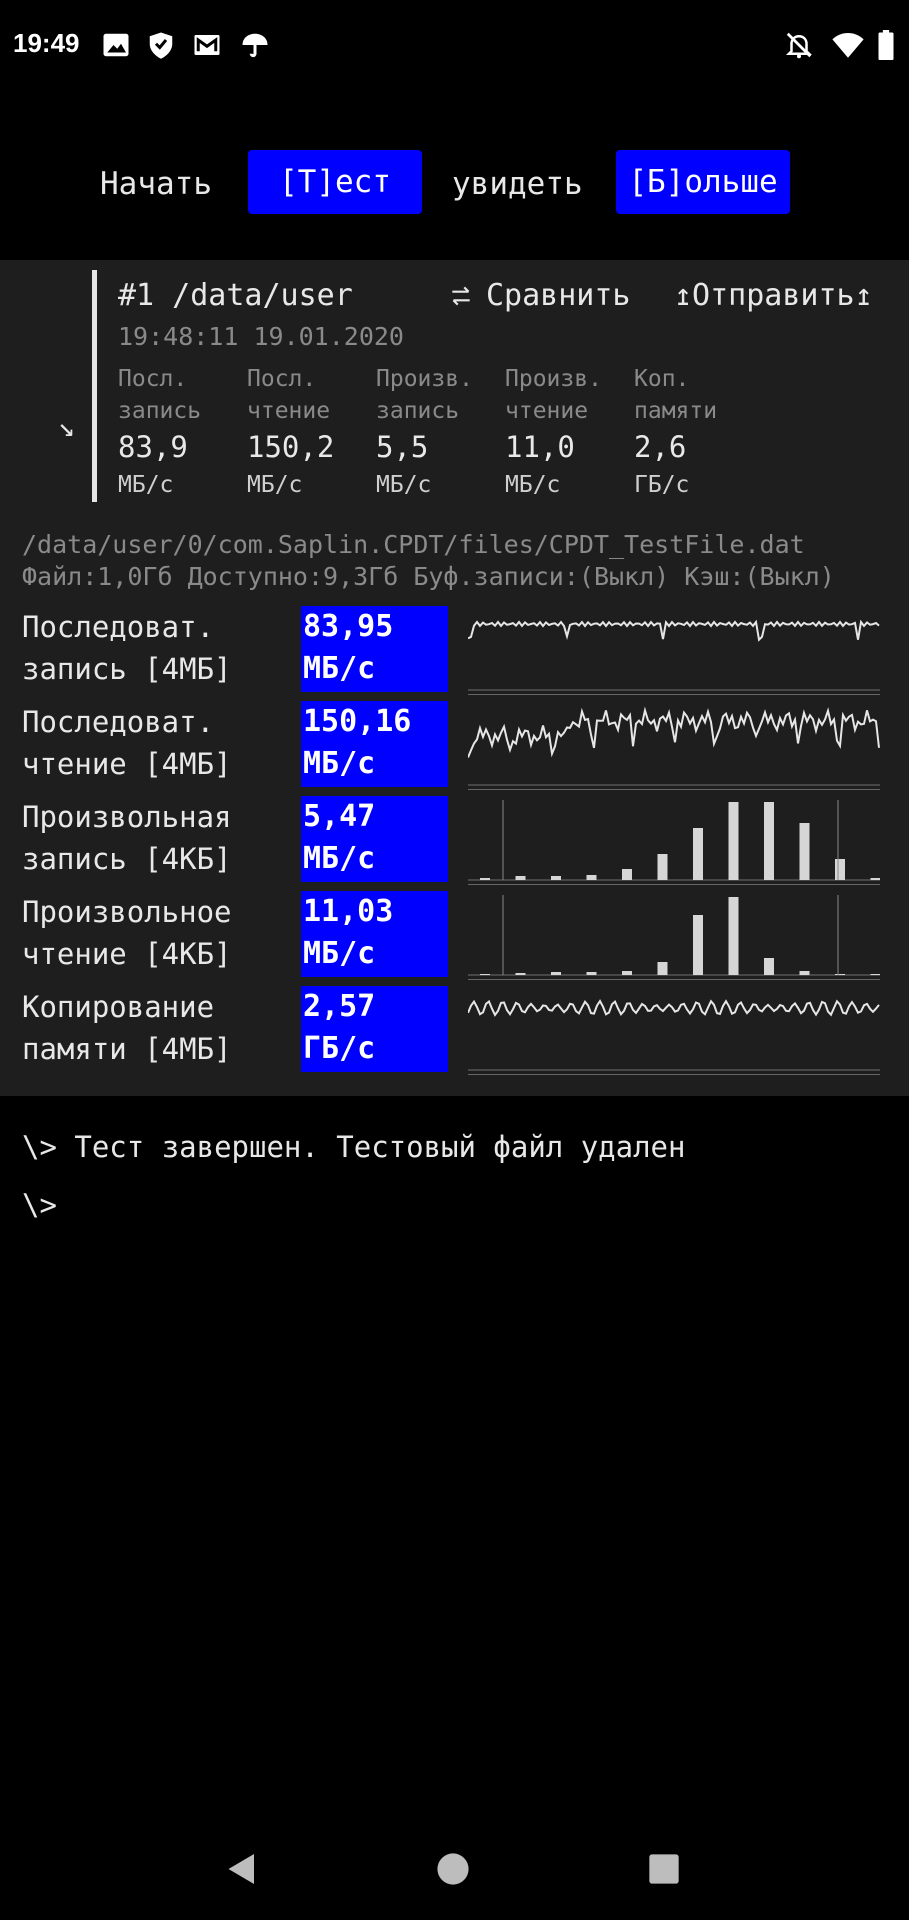 The image size is (909, 1920). I want to click on test-label: Произвольная запись [4КБ], so click(127, 838).